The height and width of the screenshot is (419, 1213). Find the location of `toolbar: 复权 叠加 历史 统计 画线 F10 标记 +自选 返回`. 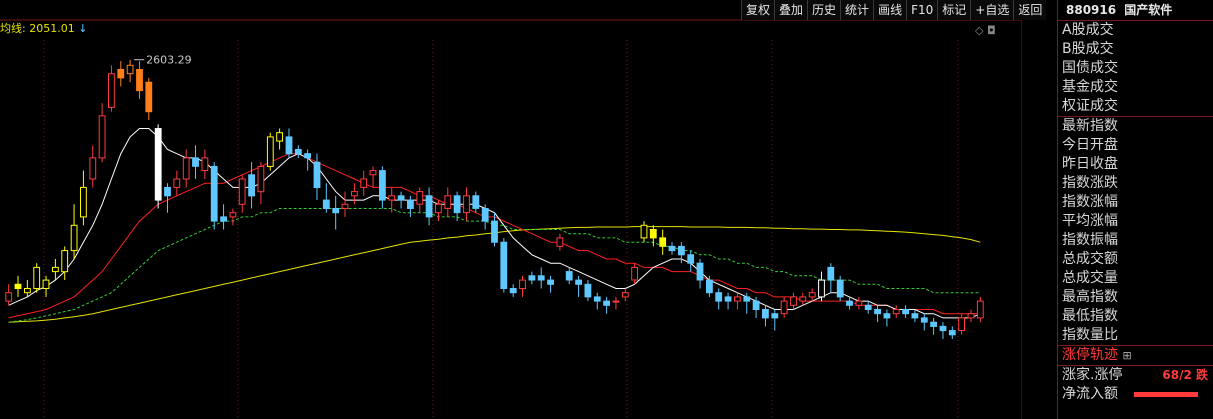

toolbar: 复权 叠加 历史 统计 画线 F10 标记 +自选 返回 is located at coordinates (894, 10).